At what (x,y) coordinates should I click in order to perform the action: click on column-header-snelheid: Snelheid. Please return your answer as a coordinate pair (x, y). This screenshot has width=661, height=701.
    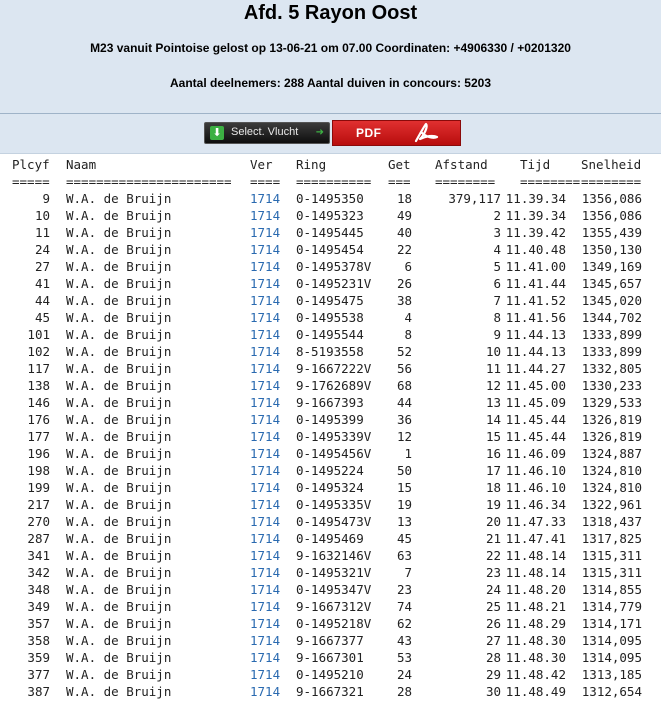
    Looking at the image, I should click on (611, 164).